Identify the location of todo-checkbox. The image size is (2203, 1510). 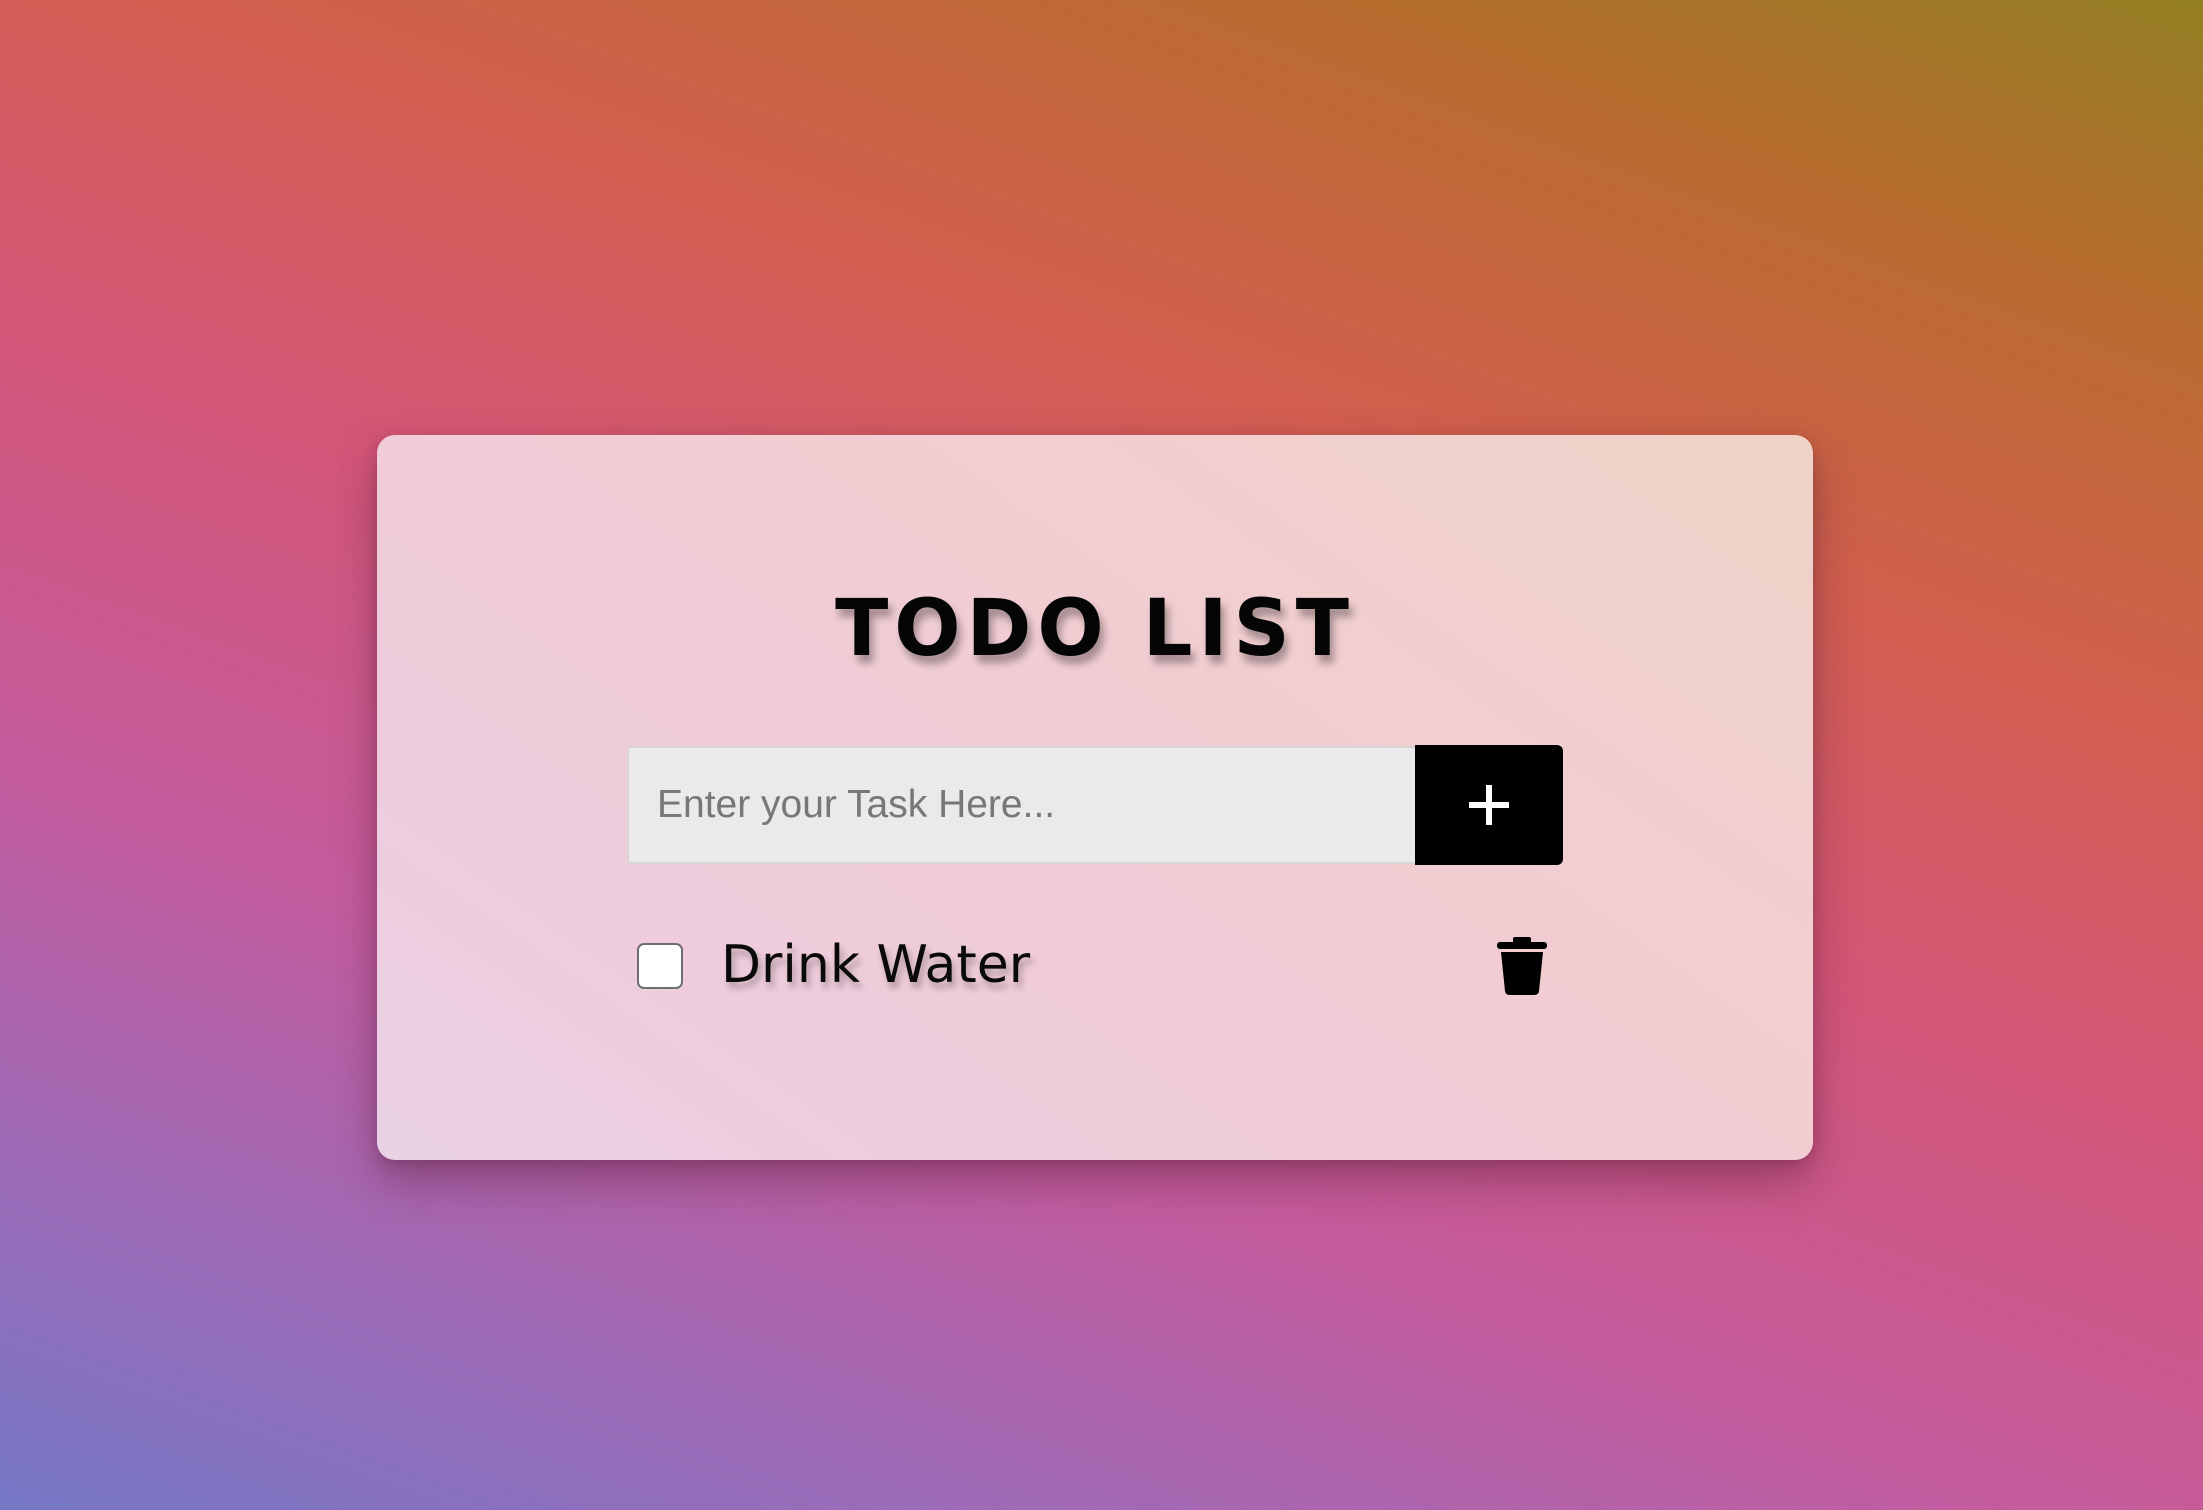
(660, 966).